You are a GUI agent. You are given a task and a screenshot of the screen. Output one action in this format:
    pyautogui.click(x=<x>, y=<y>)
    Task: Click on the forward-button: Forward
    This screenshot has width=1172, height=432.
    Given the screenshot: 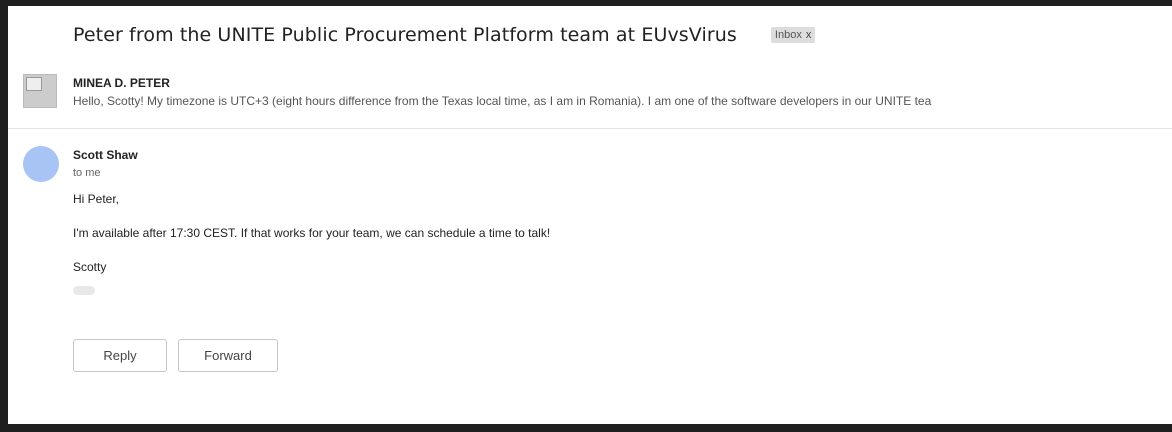 What is the action you would take?
    pyautogui.click(x=228, y=355)
    